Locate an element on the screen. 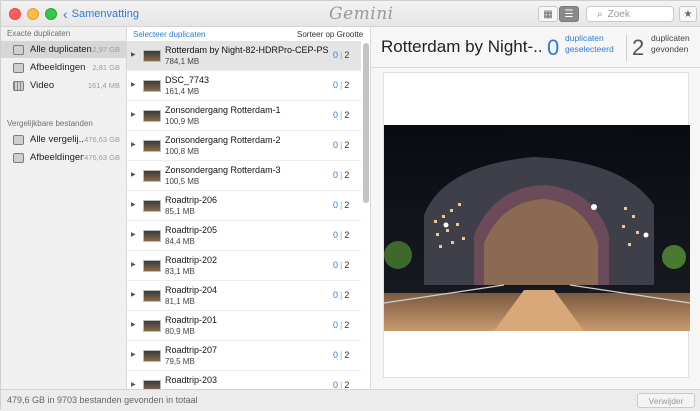 This screenshot has width=700, height=411. file-name: Roadtrip-205 is located at coordinates (191, 230).